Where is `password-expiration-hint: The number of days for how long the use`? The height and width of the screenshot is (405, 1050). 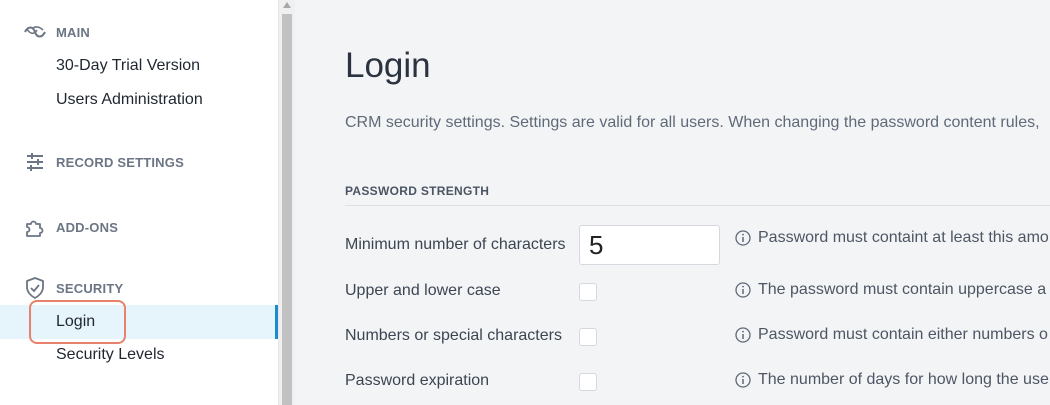 password-expiration-hint: The number of days for how long the use is located at coordinates (892, 380).